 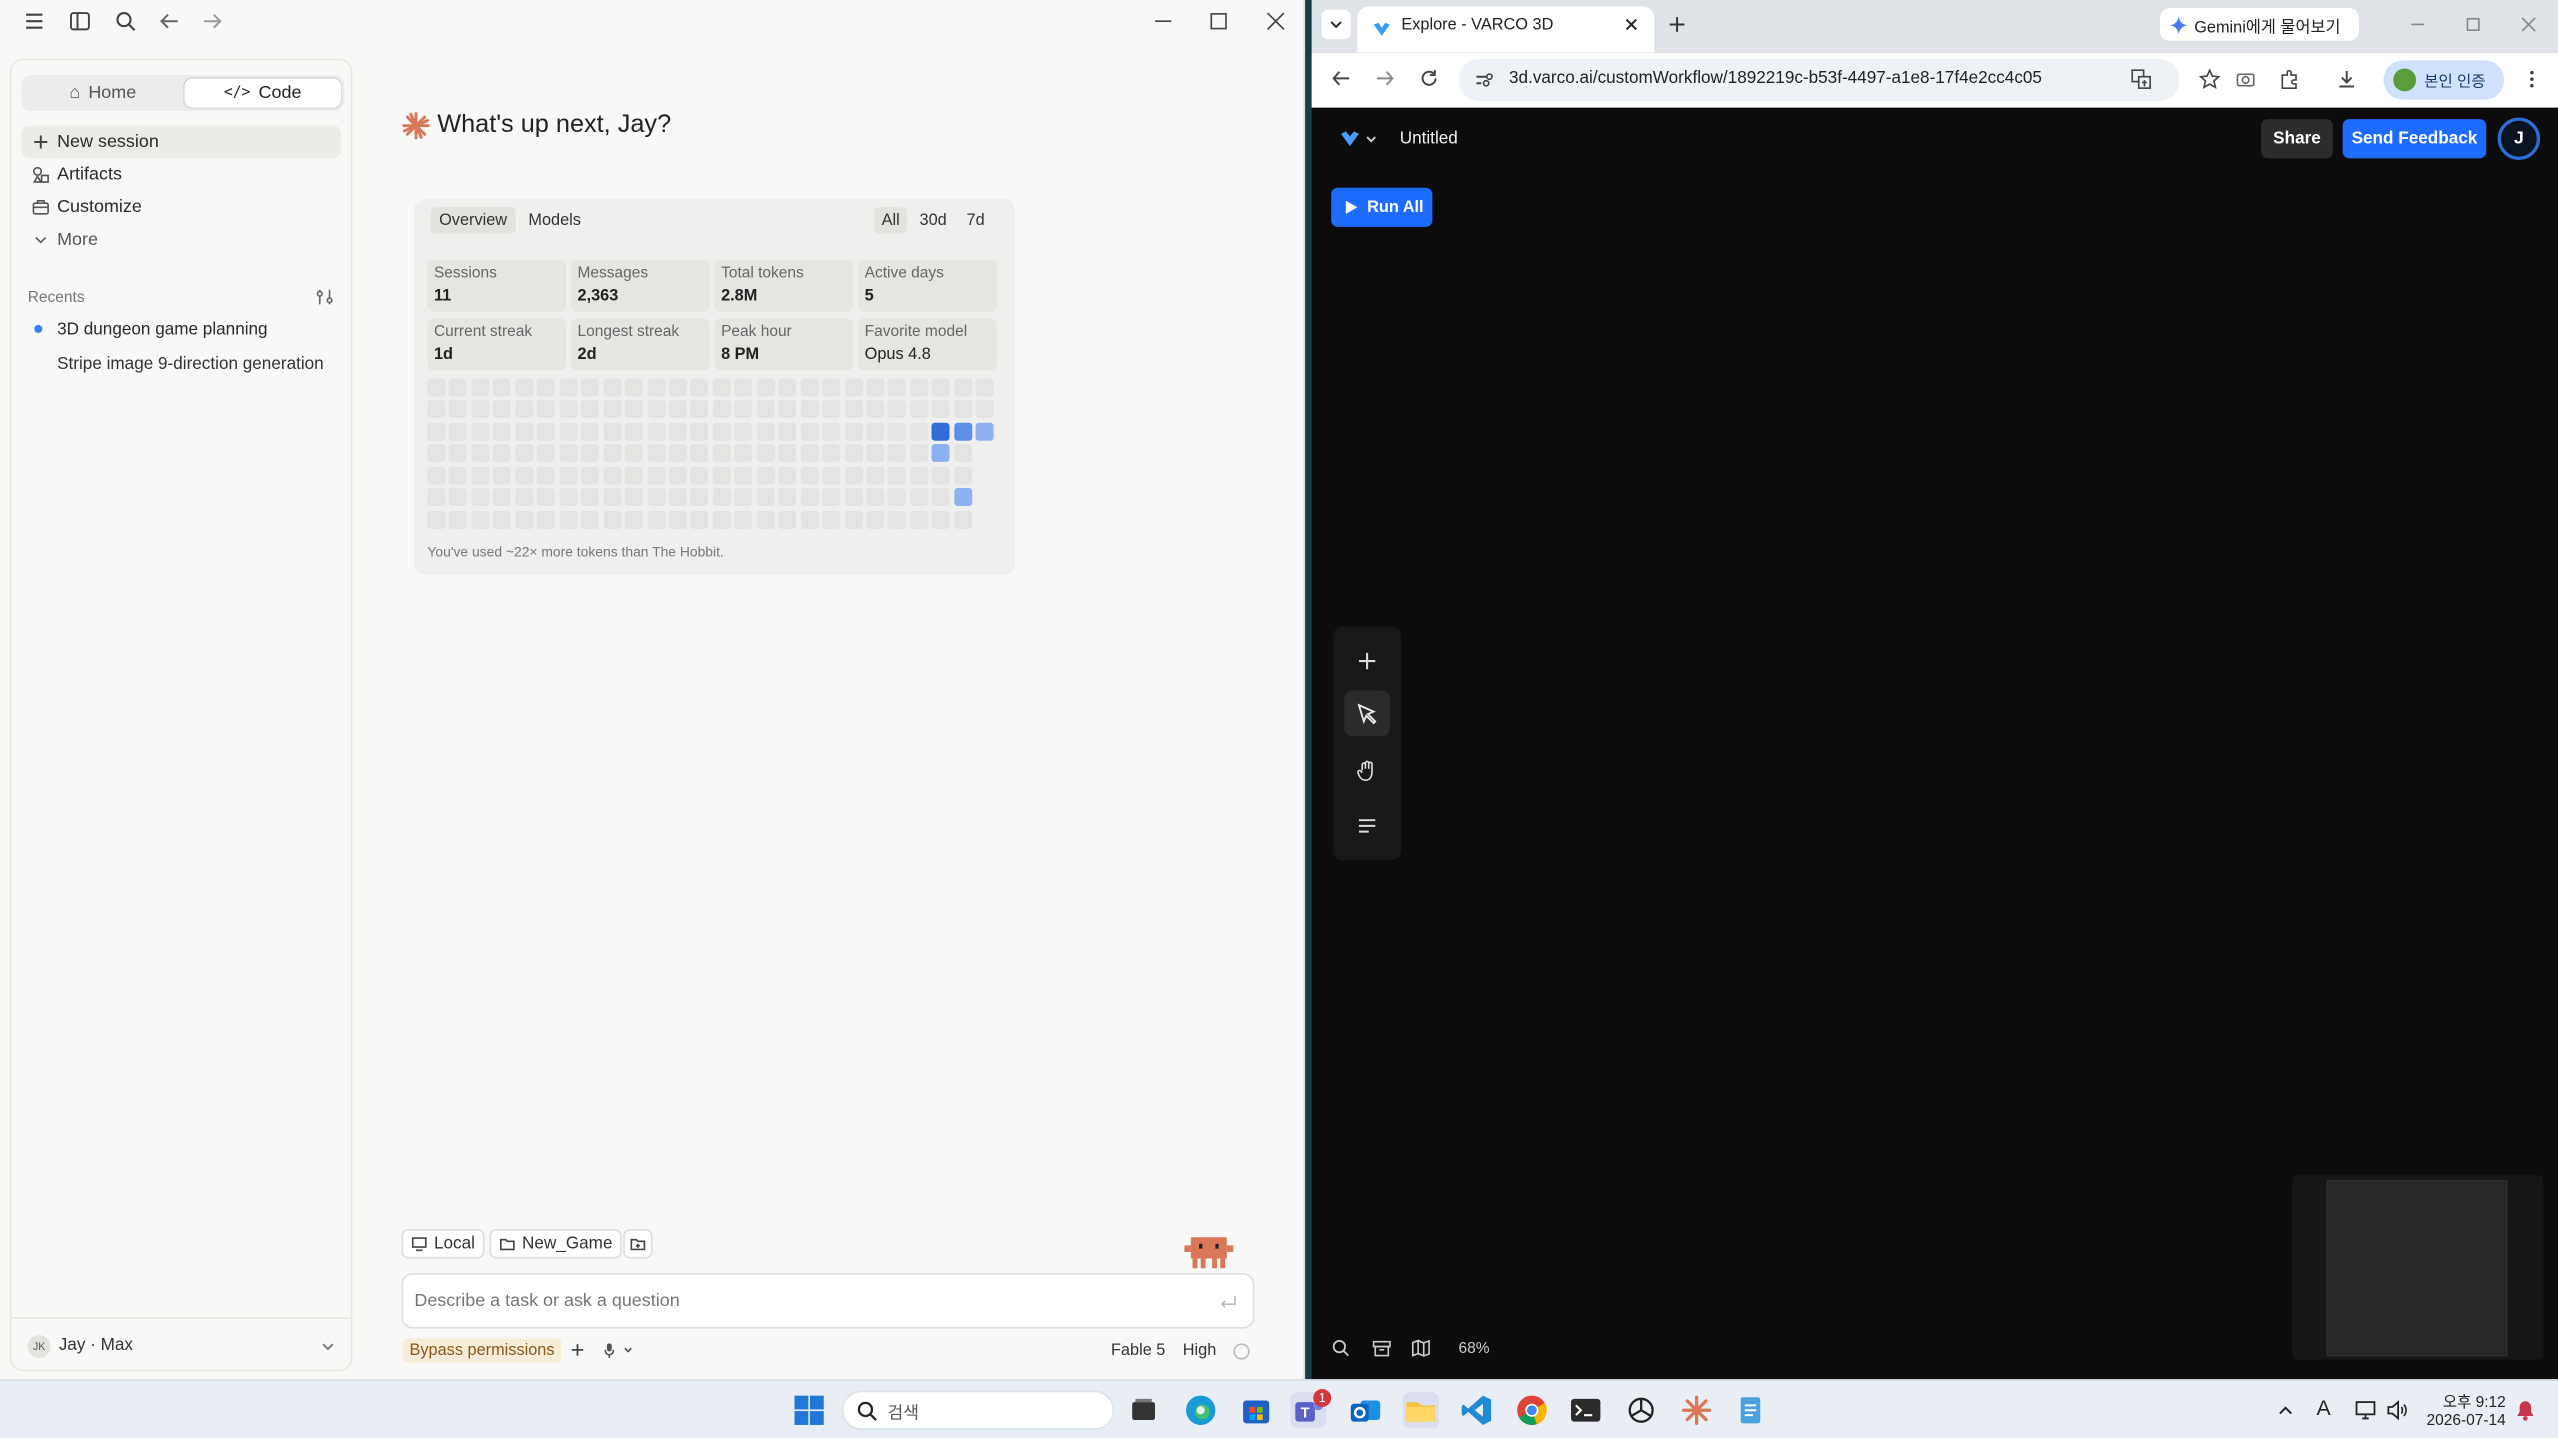 What do you see at coordinates (2346, 79) in the screenshot?
I see `download-icon` at bounding box center [2346, 79].